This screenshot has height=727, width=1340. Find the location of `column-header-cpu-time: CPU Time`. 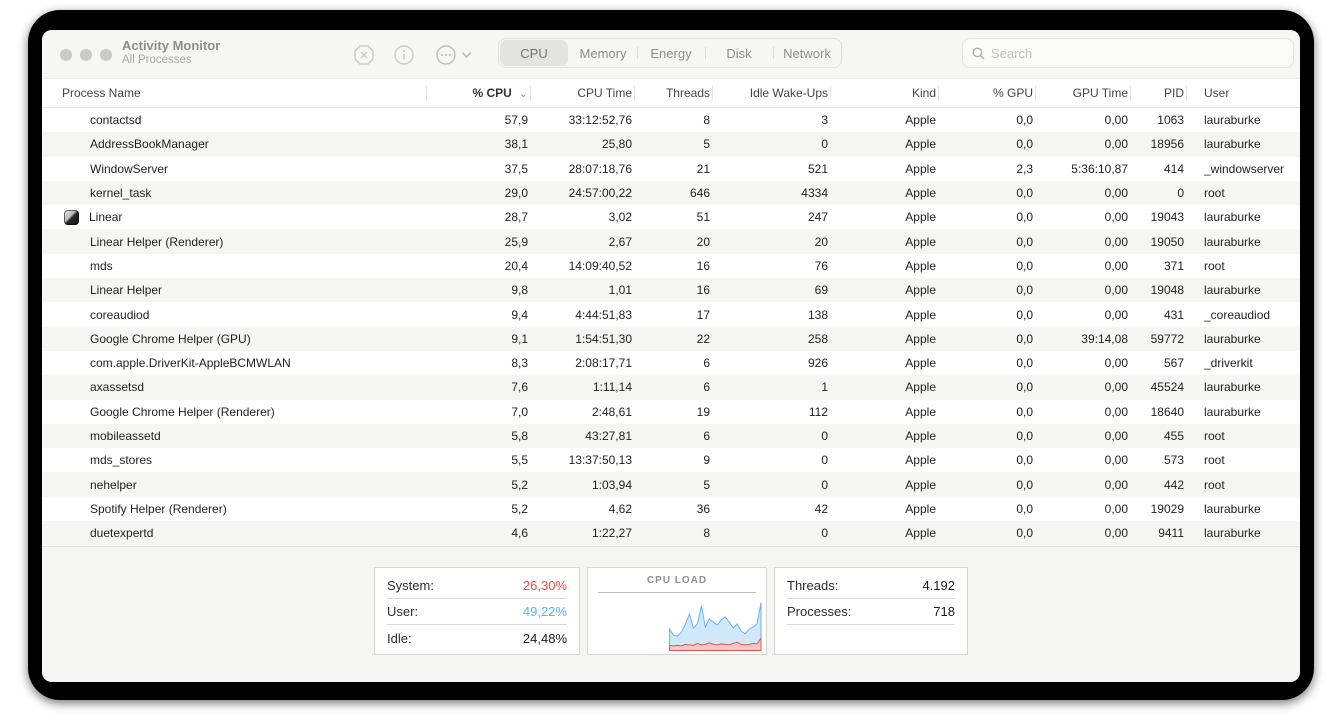

column-header-cpu-time: CPU Time is located at coordinates (582, 93).